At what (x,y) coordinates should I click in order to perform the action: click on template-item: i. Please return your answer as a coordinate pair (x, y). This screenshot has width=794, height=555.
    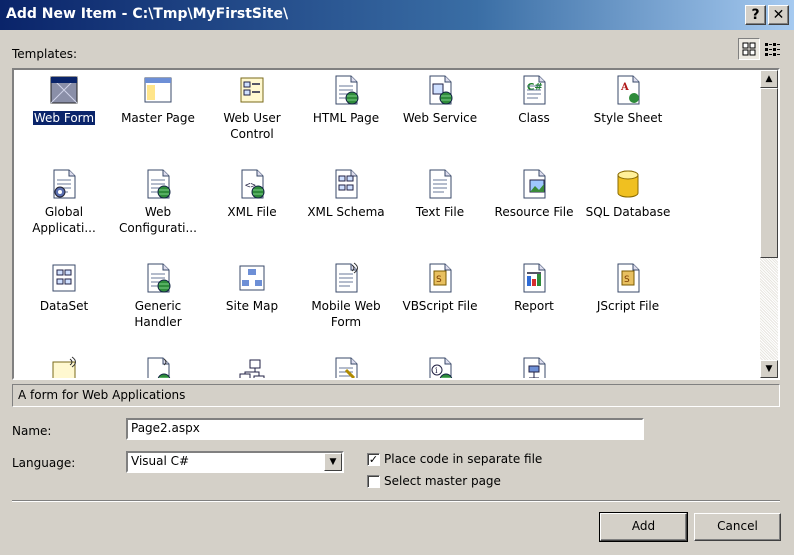
    Looking at the image, I should click on (440, 366).